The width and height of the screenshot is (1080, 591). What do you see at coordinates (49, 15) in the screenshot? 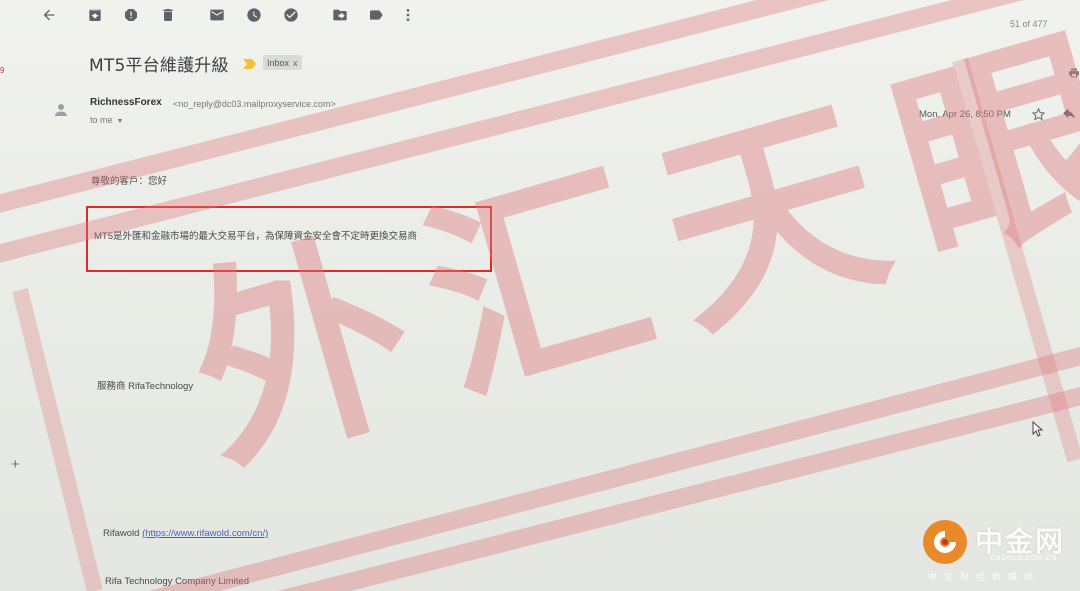
I see `back-arrow-icon` at bounding box center [49, 15].